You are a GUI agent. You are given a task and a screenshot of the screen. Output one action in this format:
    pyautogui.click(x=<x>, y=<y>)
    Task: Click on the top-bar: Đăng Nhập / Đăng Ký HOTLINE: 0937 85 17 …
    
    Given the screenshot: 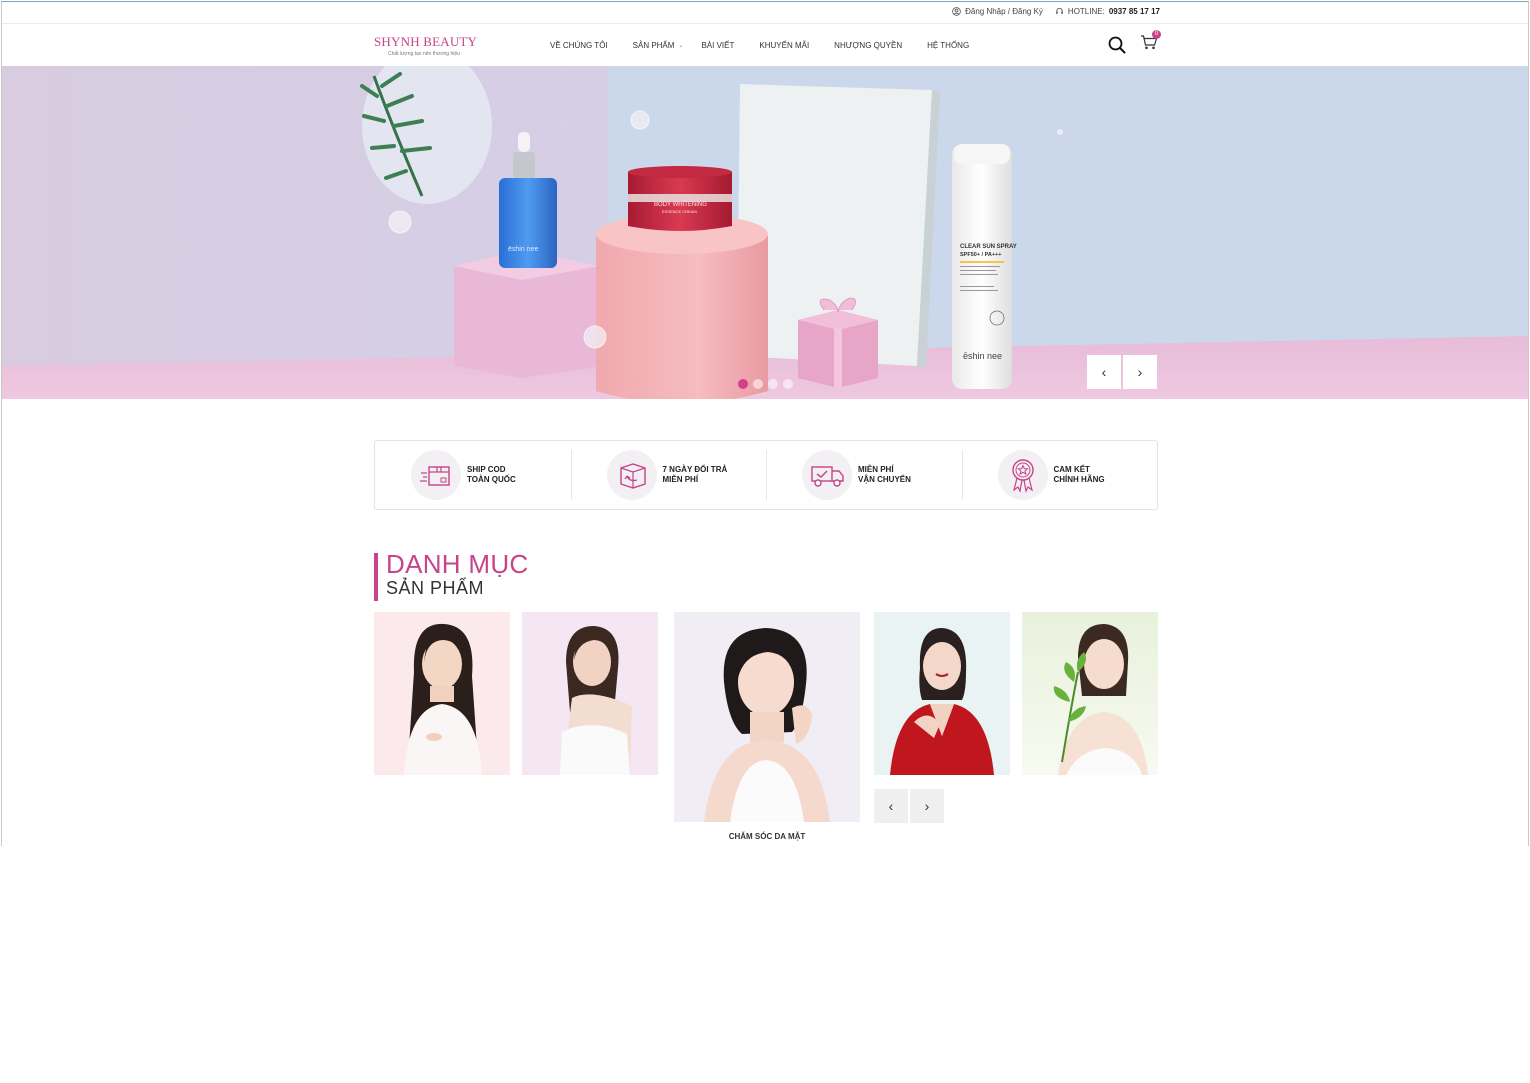 What is the action you would take?
    pyautogui.click(x=765, y=13)
    